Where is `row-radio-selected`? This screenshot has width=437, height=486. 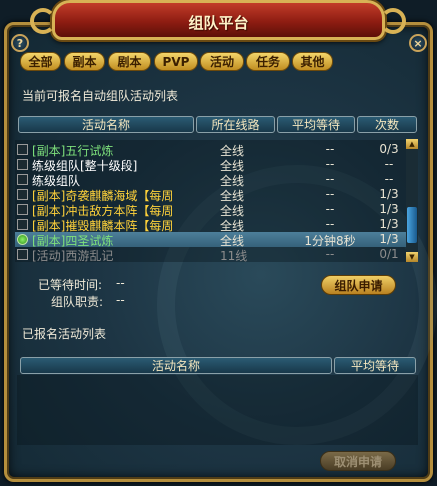 row-radio-selected is located at coordinates (22, 239).